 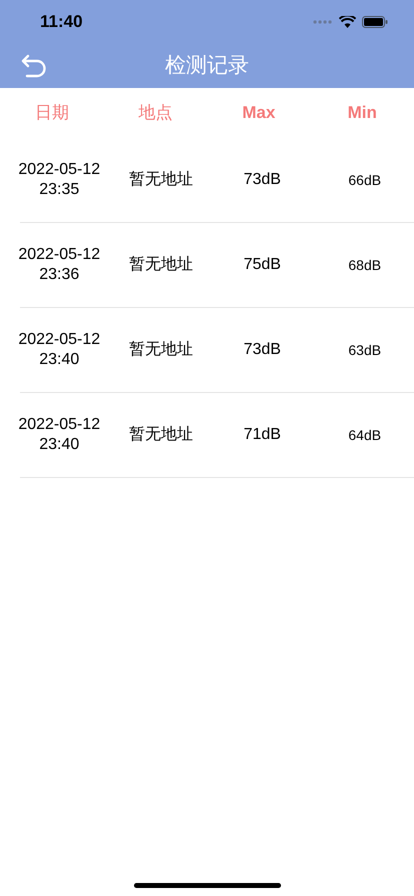 What do you see at coordinates (364, 180) in the screenshot?
I see `min-cell-text: 66dB` at bounding box center [364, 180].